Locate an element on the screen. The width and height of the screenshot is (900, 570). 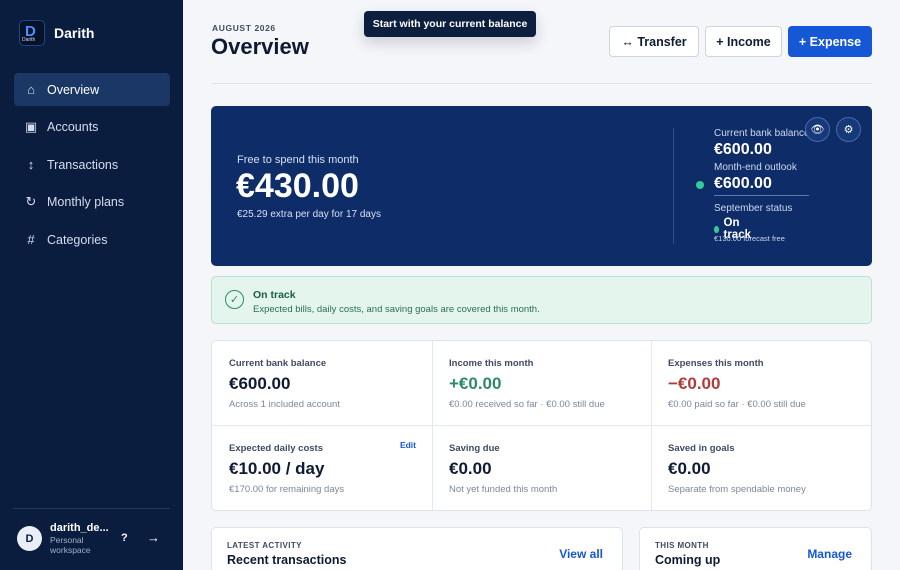
edit-daily-costs-link: Edit is located at coordinates (408, 445).